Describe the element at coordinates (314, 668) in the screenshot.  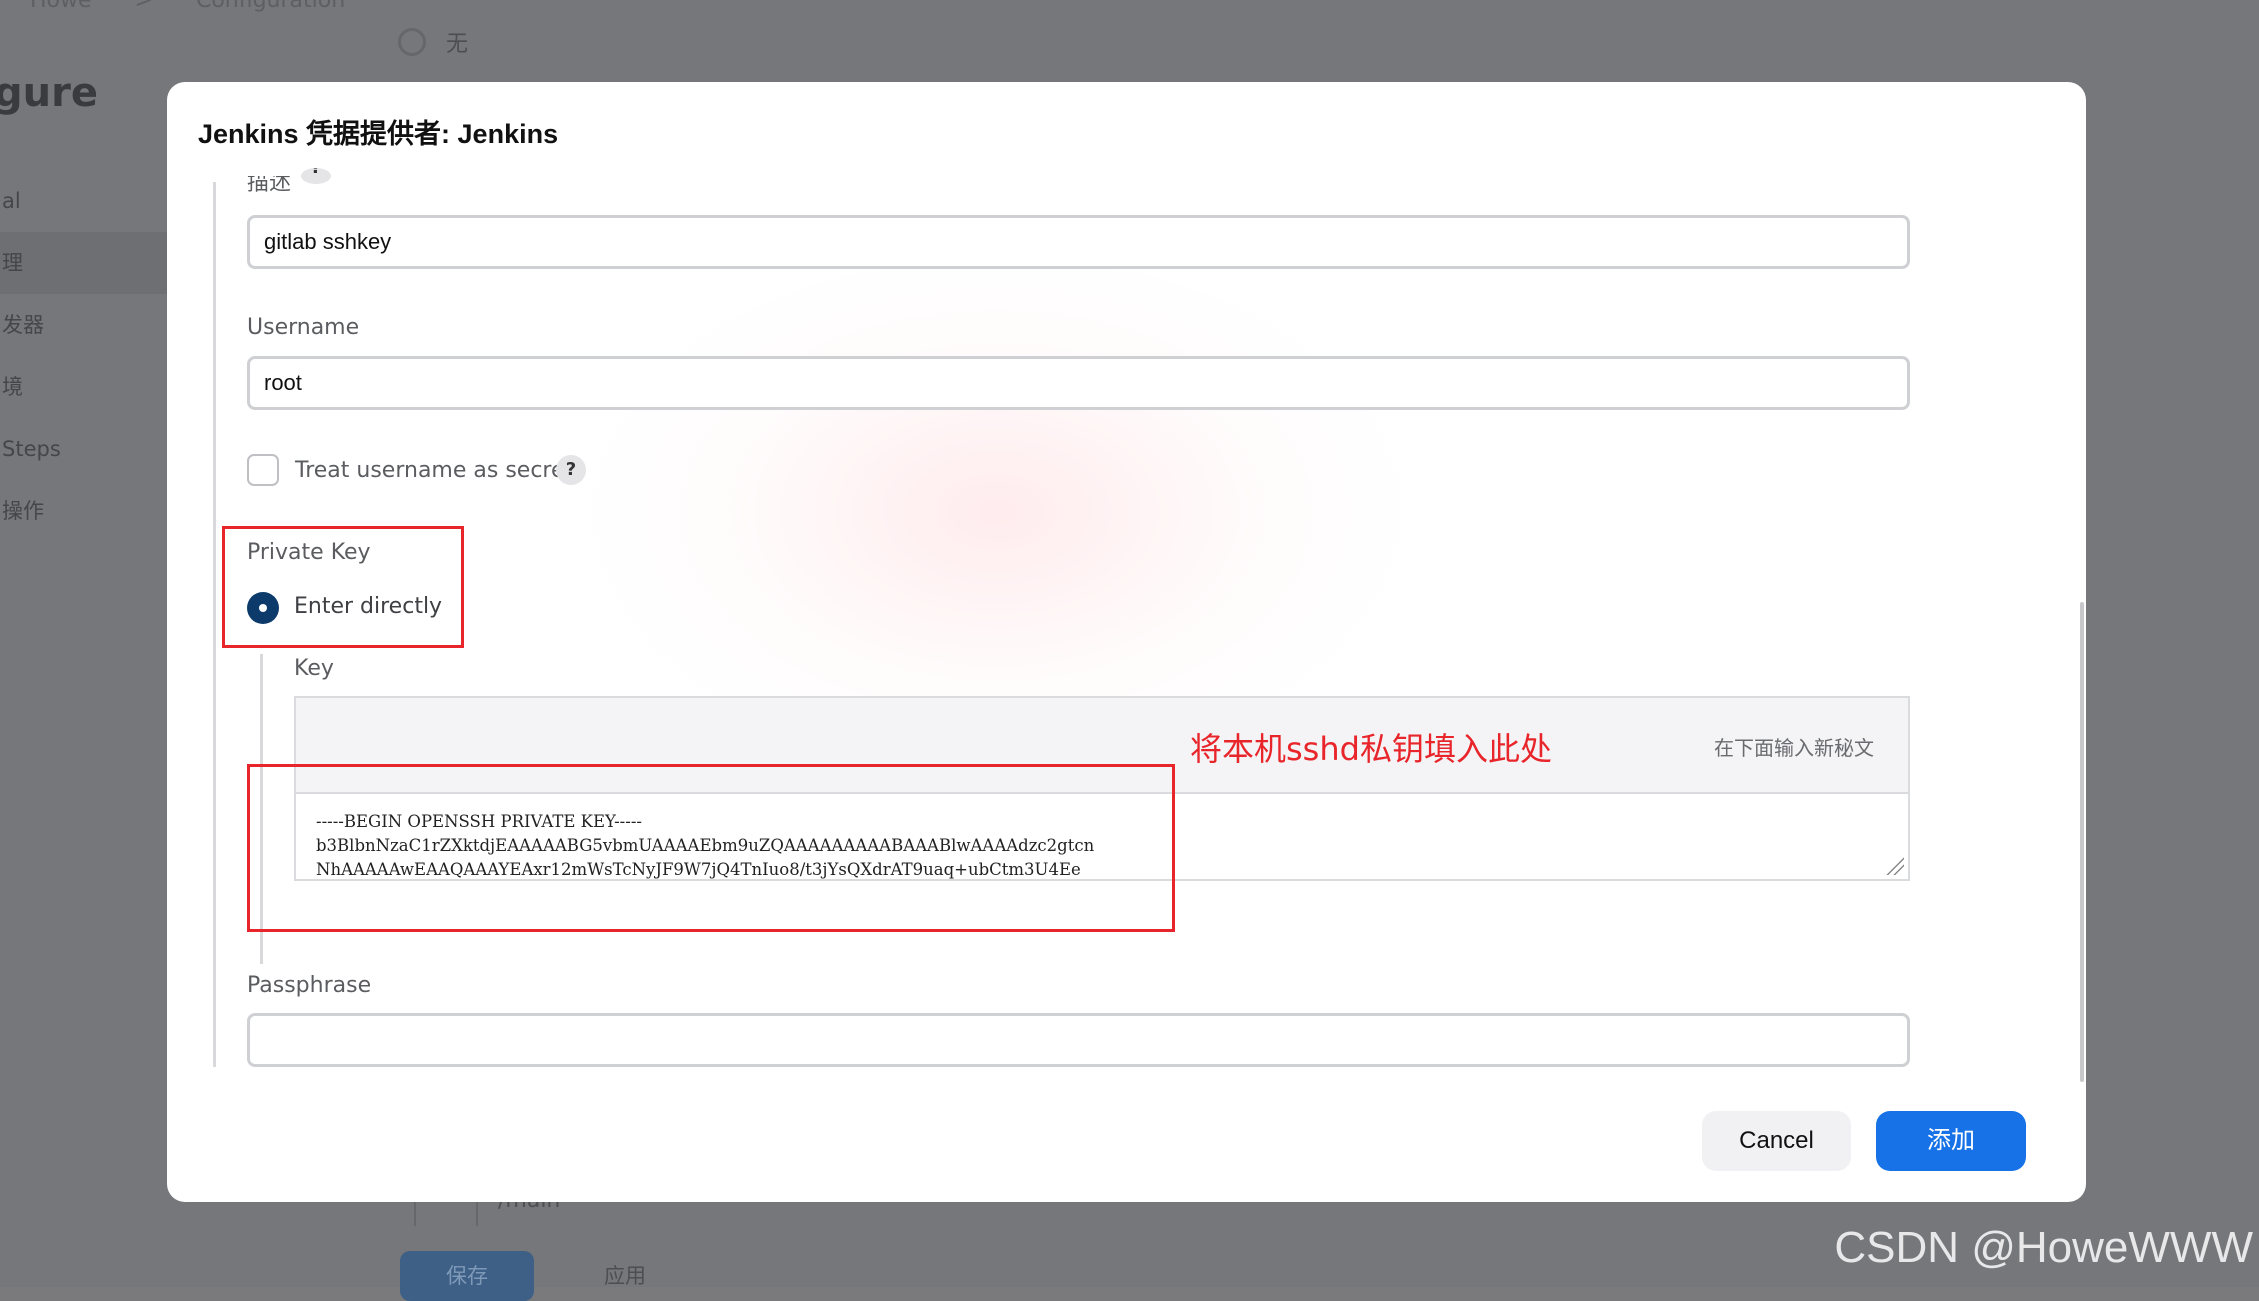
I see `key-label: Key` at that location.